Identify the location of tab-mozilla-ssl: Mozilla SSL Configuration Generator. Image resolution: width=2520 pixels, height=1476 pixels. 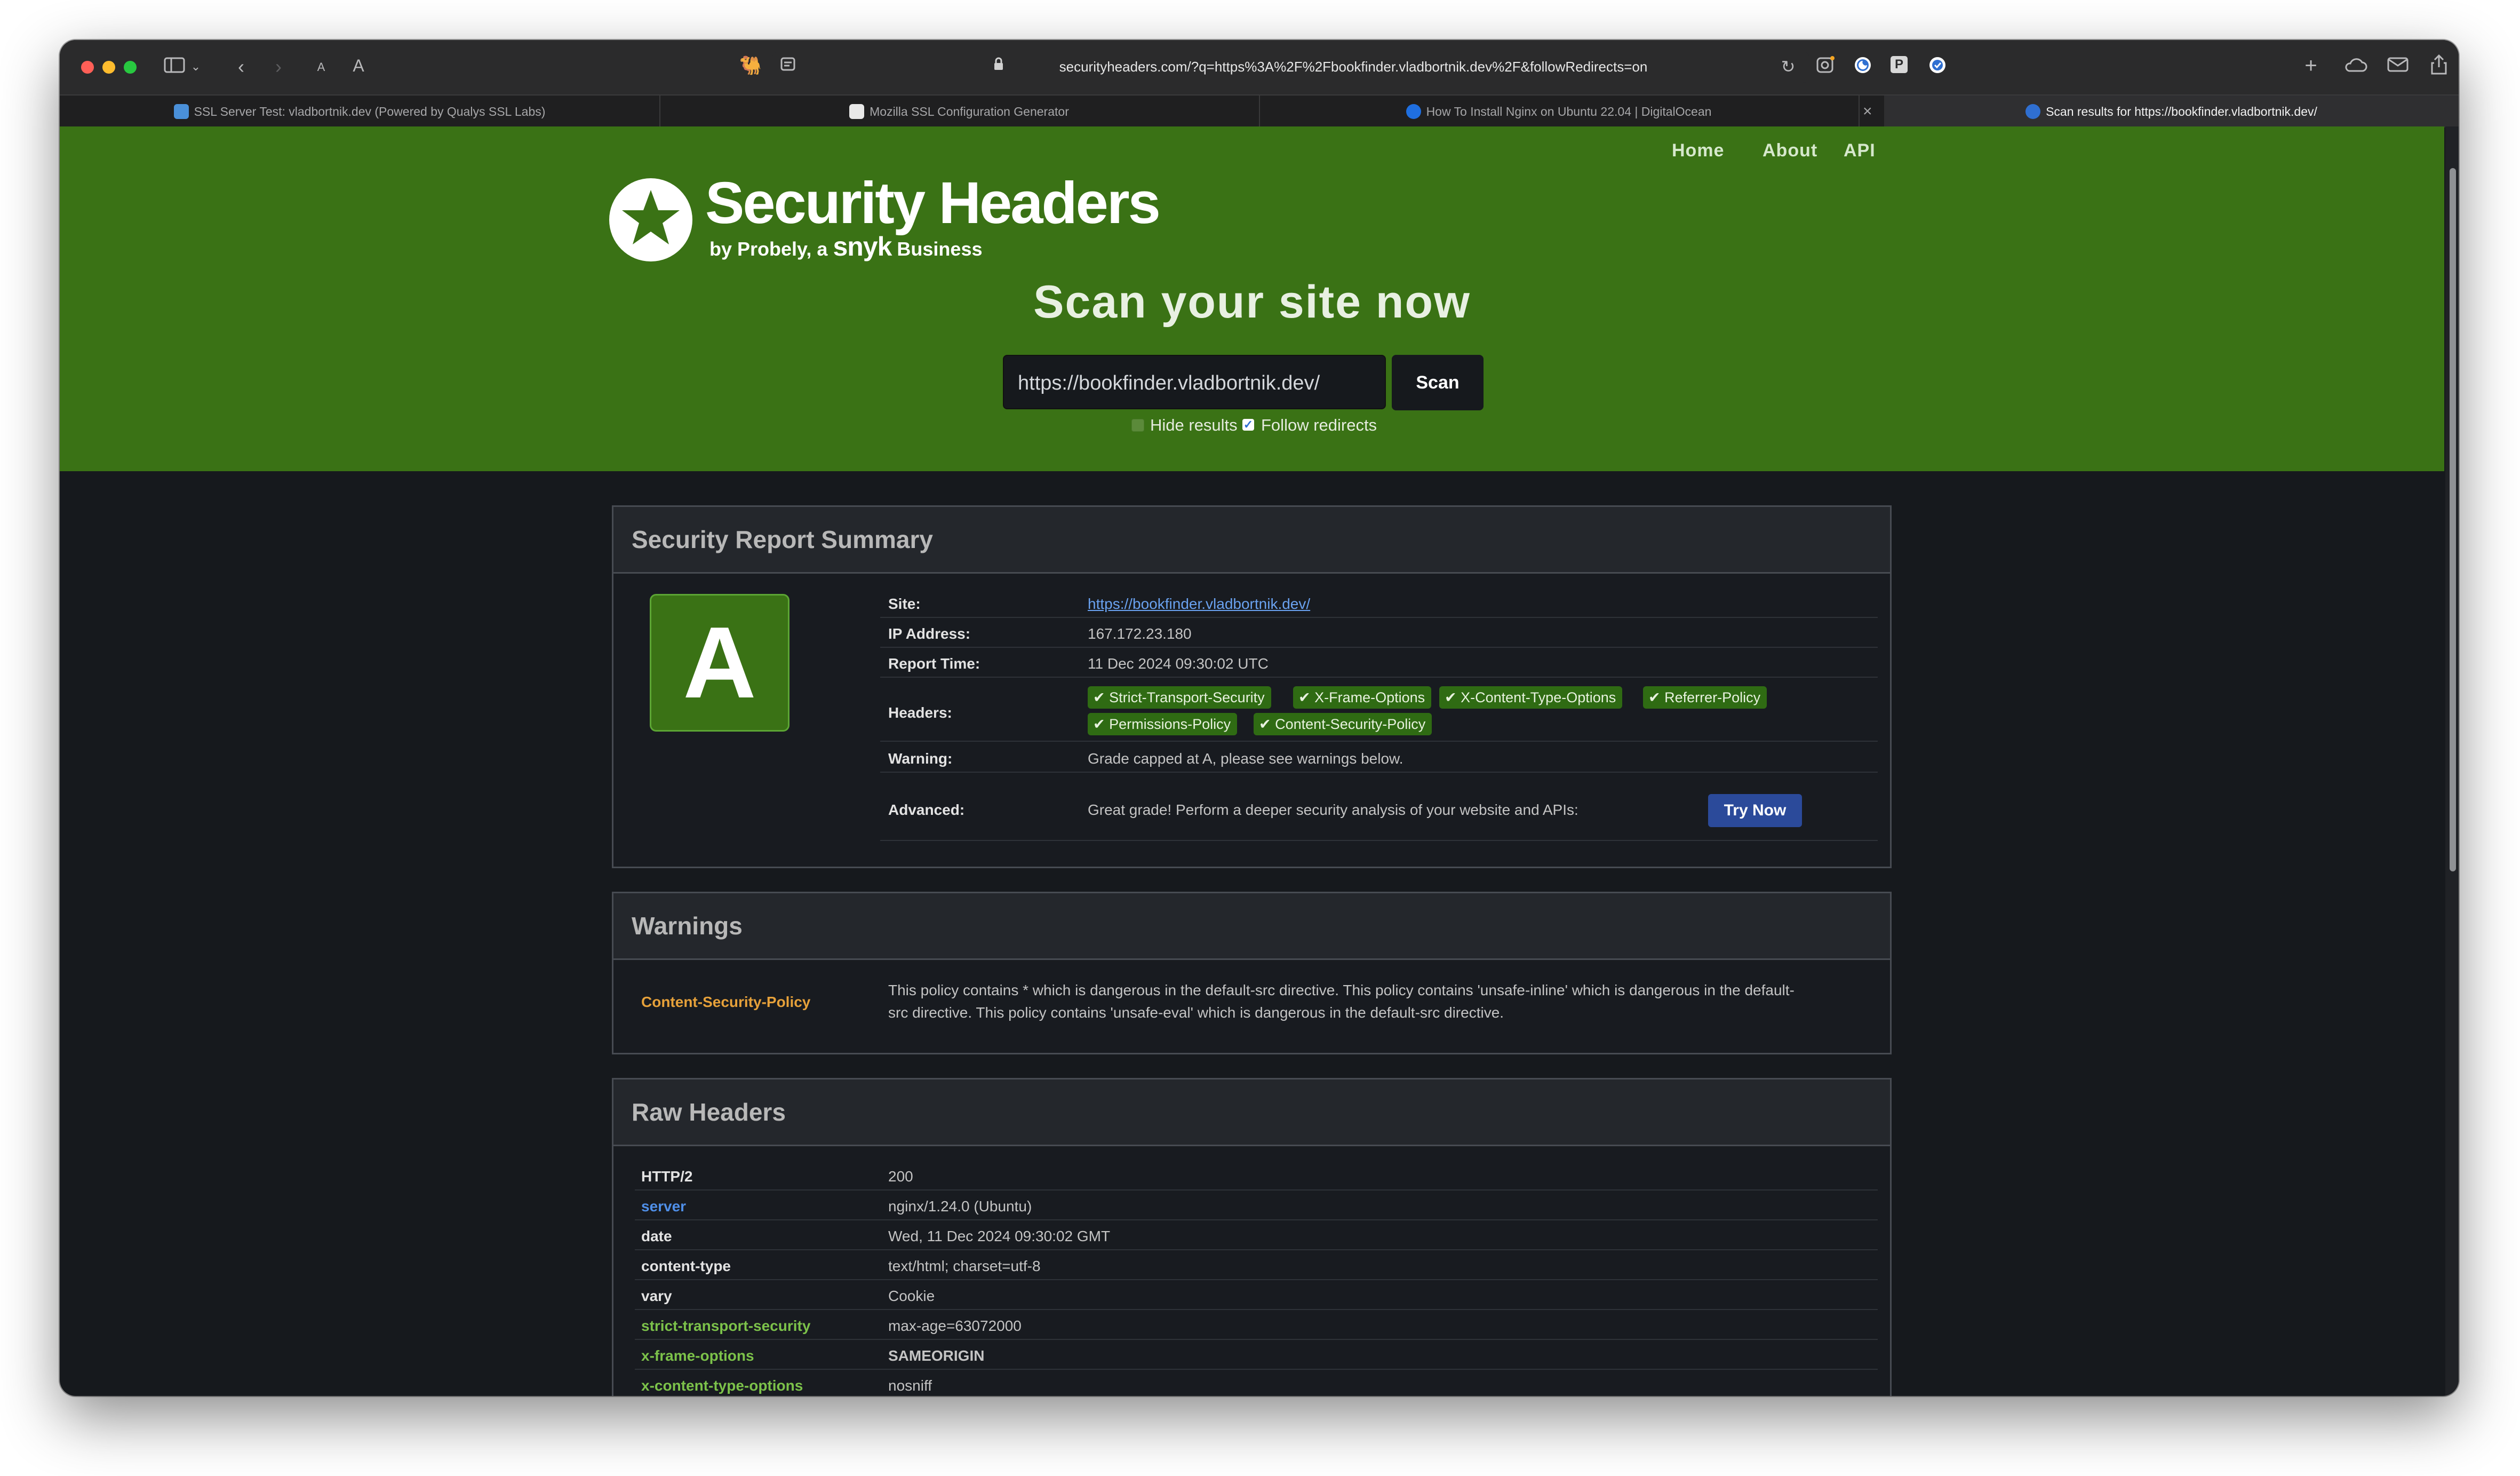
(959, 112).